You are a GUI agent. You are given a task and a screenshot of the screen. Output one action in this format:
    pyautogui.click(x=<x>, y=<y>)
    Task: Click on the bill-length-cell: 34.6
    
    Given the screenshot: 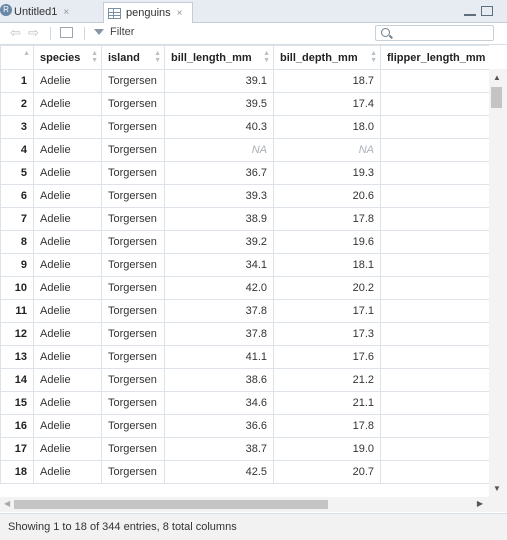 What is the action you would take?
    pyautogui.click(x=219, y=403)
    